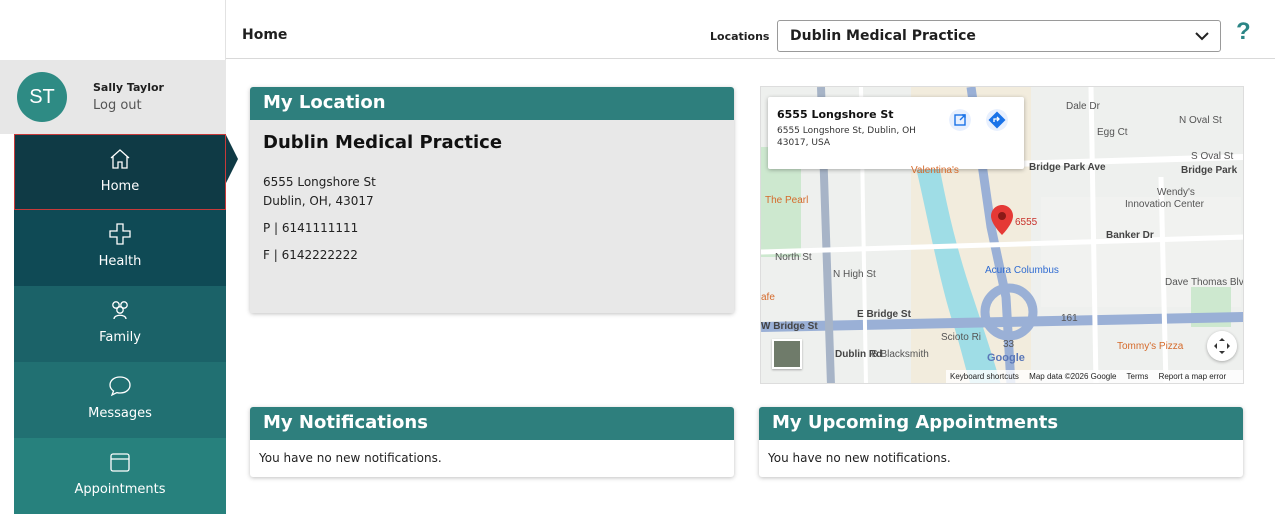 The width and height of the screenshot is (1275, 520). What do you see at coordinates (884, 314) in the screenshot?
I see `map-label: E Bridge St` at bounding box center [884, 314].